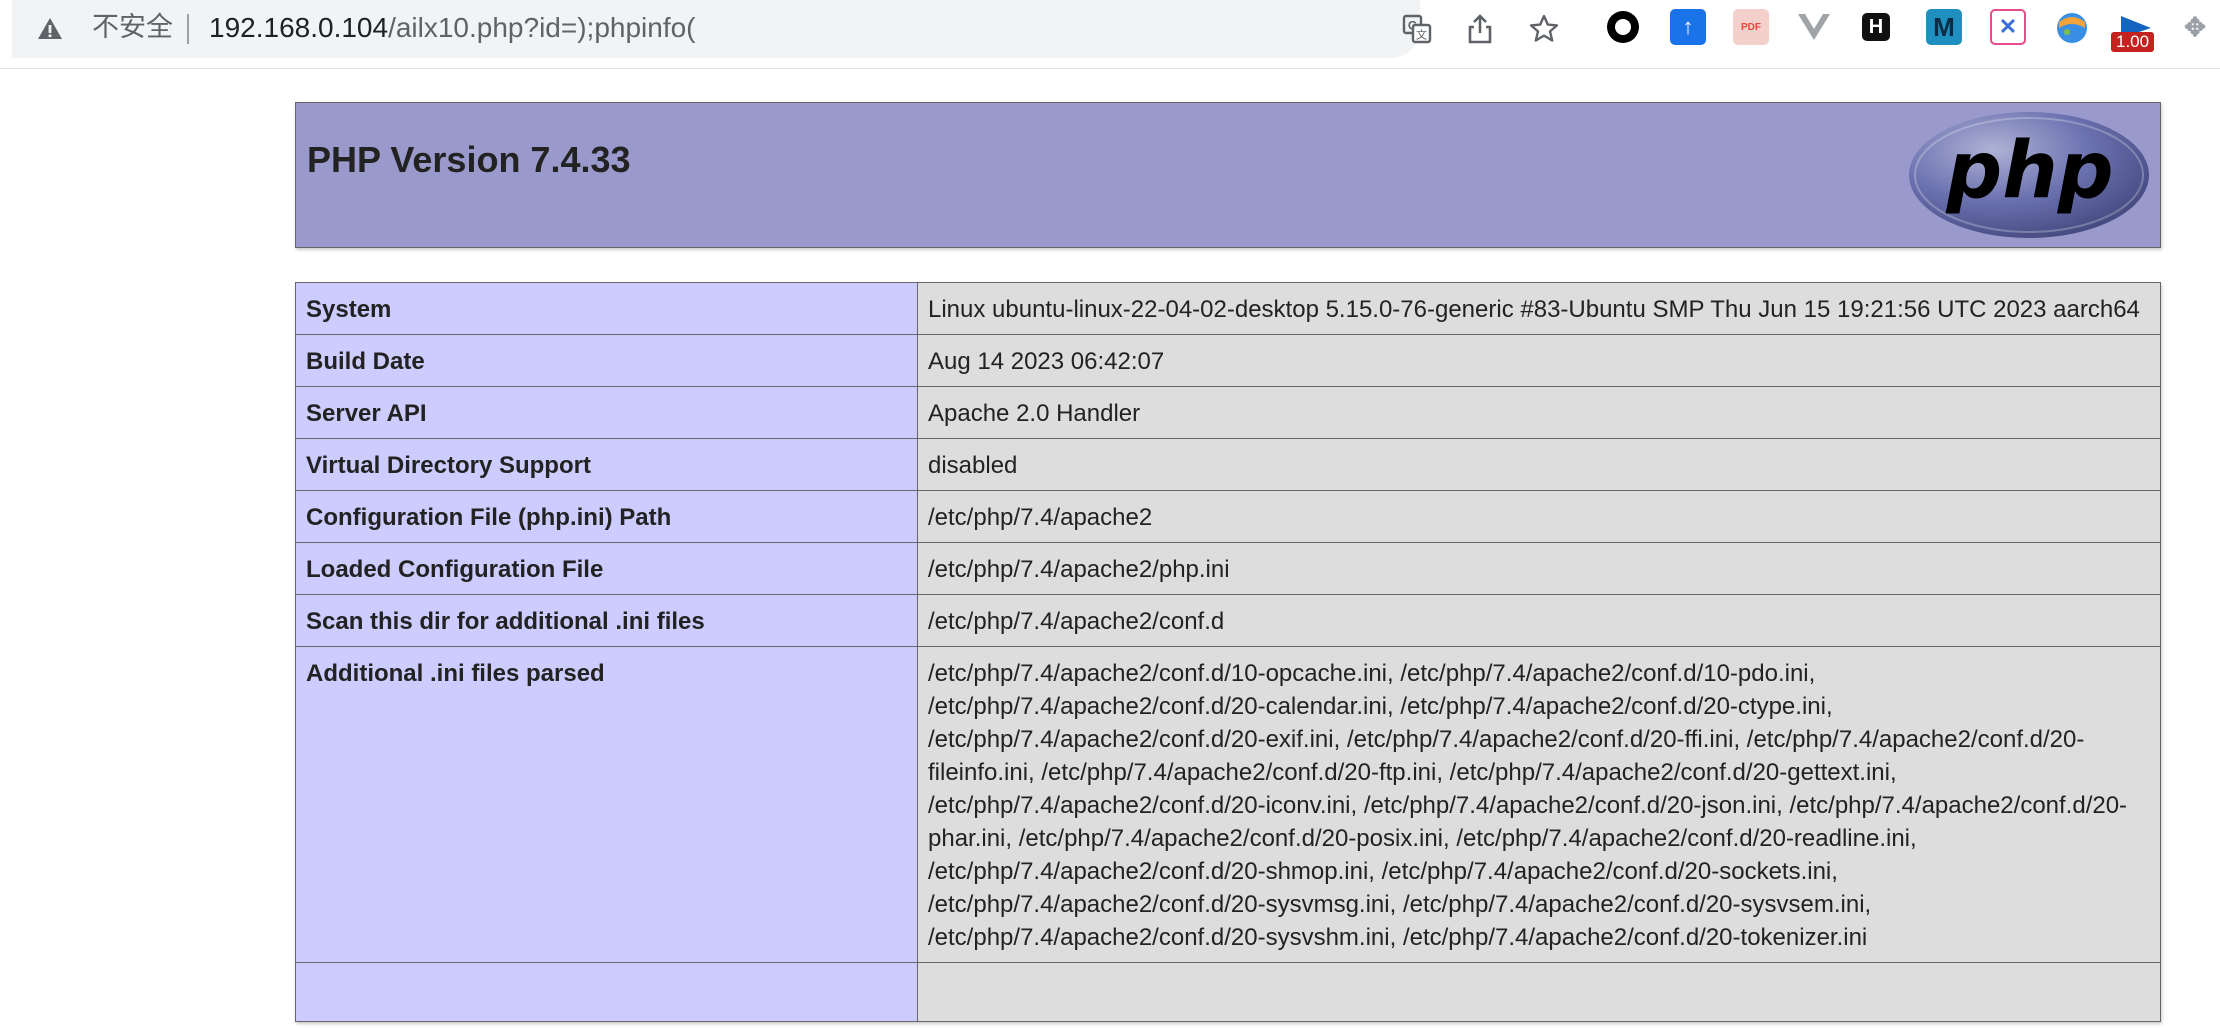  I want to click on info-value: /etc/php/7.4/apache2/php.ini, so click(1539, 568).